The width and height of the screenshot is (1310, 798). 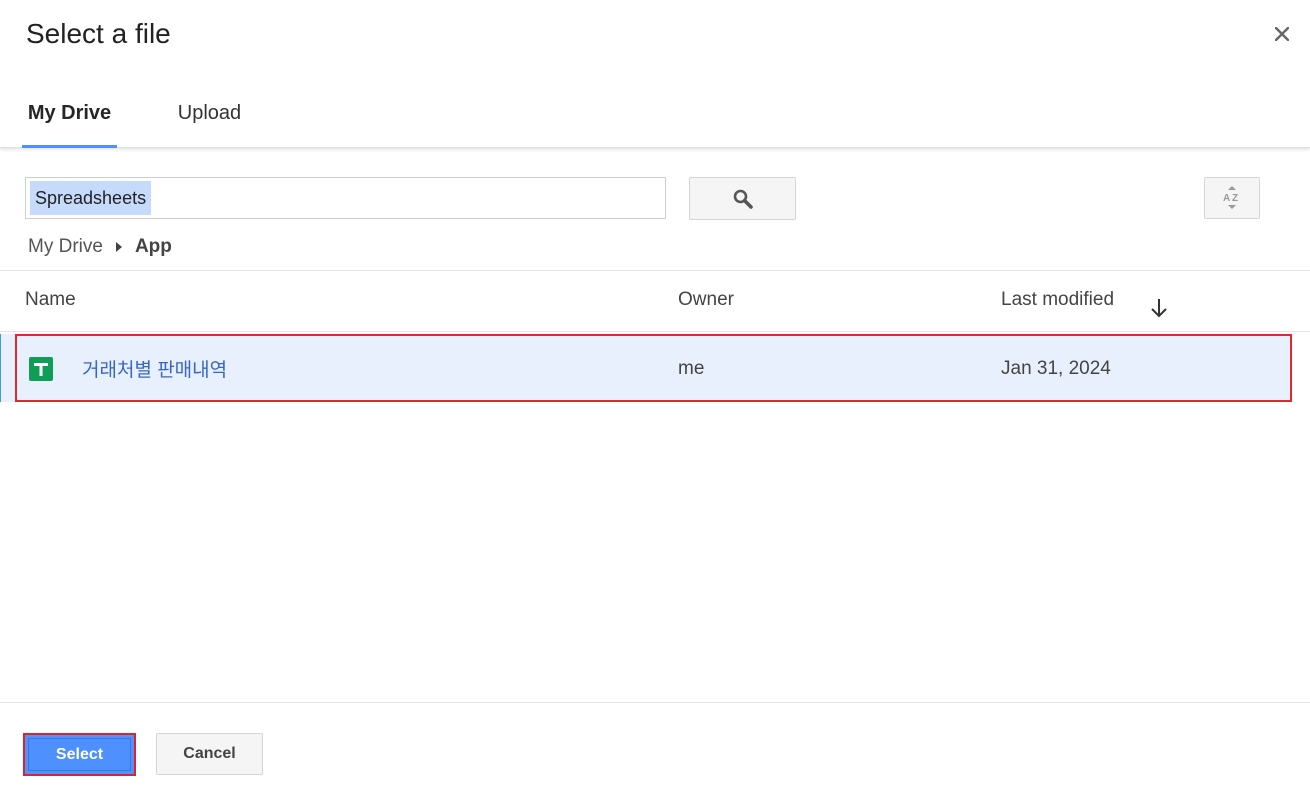 I want to click on column-header-last-modified: Last modified, so click(x=1057, y=300).